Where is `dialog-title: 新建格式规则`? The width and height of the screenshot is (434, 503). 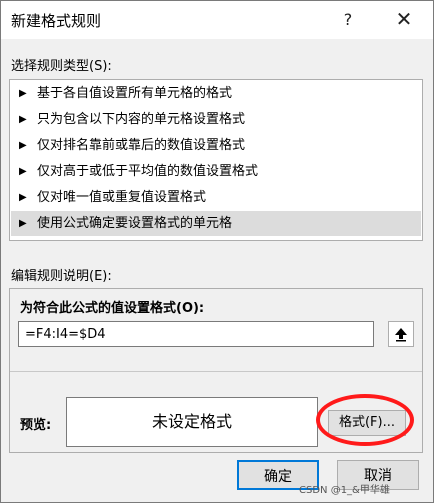
dialog-title: 新建格式规则 is located at coordinates (56, 21).